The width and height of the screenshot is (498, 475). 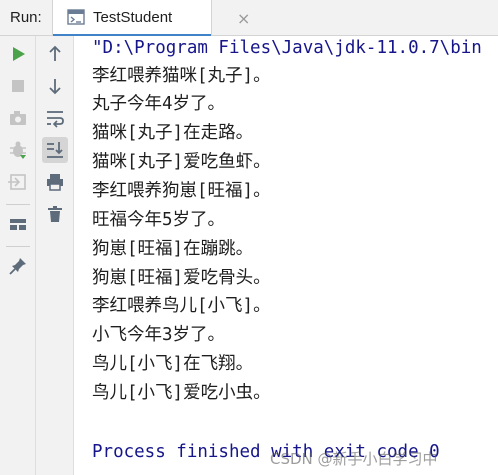 I want to click on tab-teststudent: TestStudent ×, so click(x=151, y=18).